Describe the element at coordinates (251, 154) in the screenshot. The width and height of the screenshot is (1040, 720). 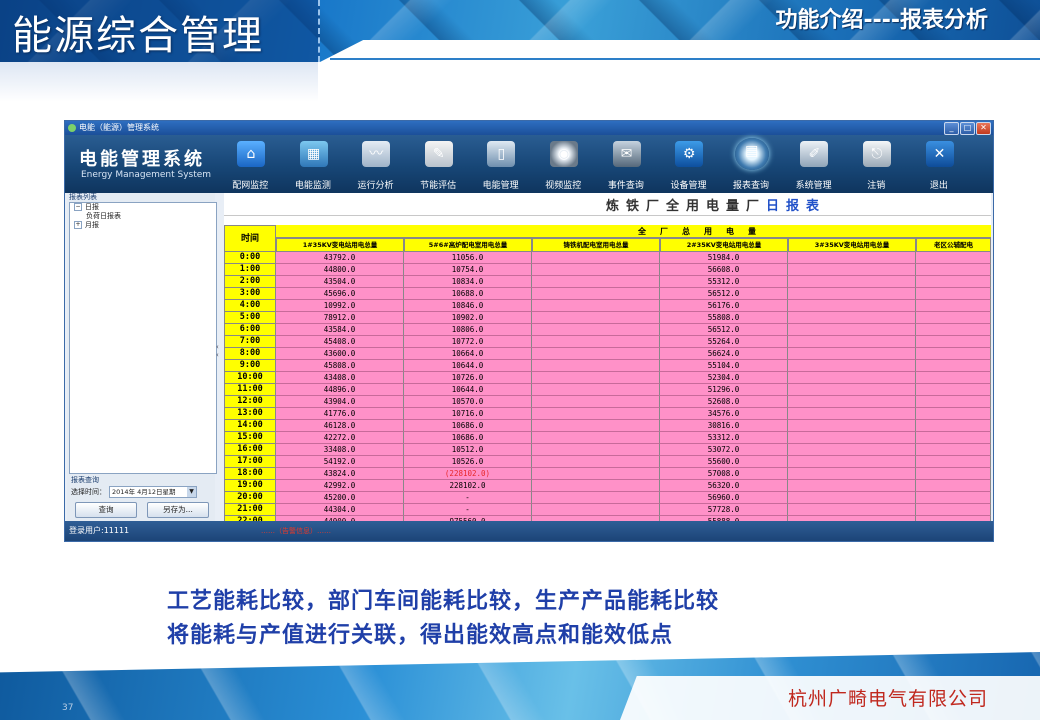
I see `home-icon: ⌂` at that location.